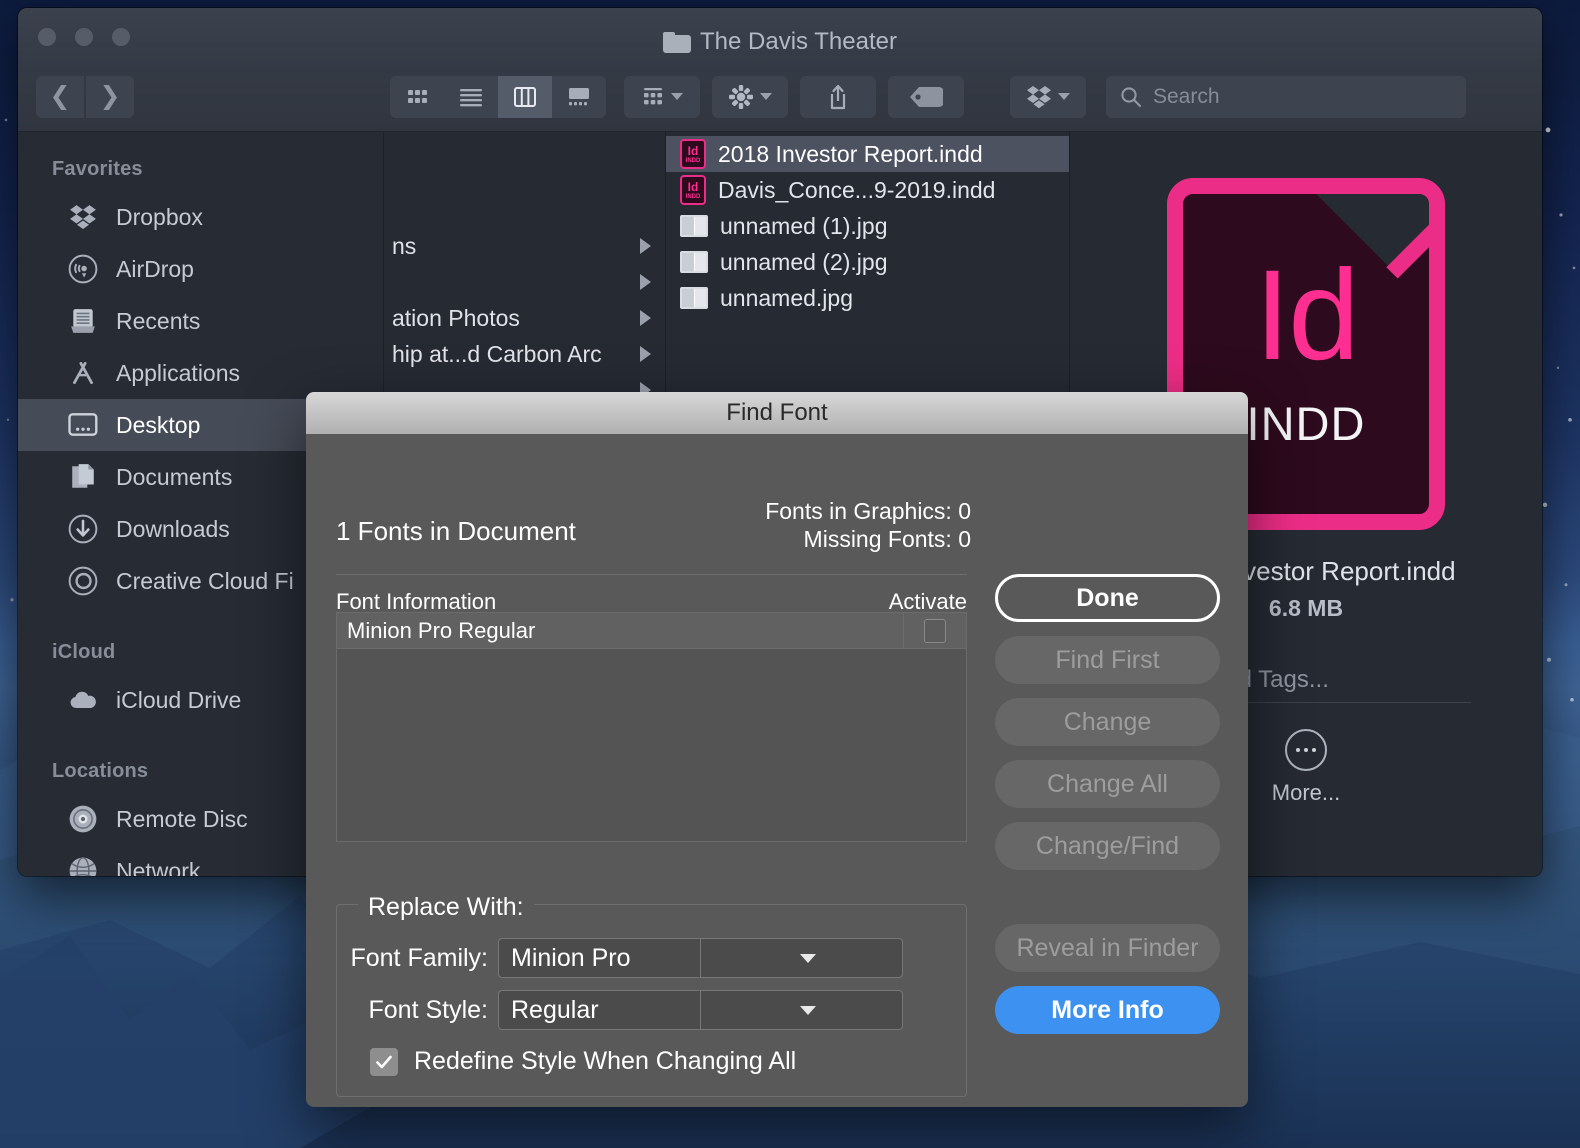  I want to click on sidebar-item-label: Documents, so click(174, 476).